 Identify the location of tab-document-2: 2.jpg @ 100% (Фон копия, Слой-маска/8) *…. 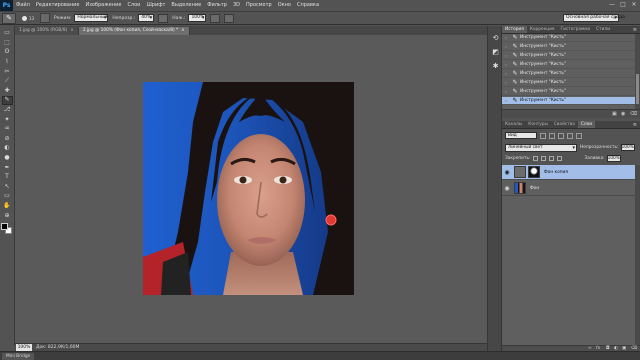
(134, 31).